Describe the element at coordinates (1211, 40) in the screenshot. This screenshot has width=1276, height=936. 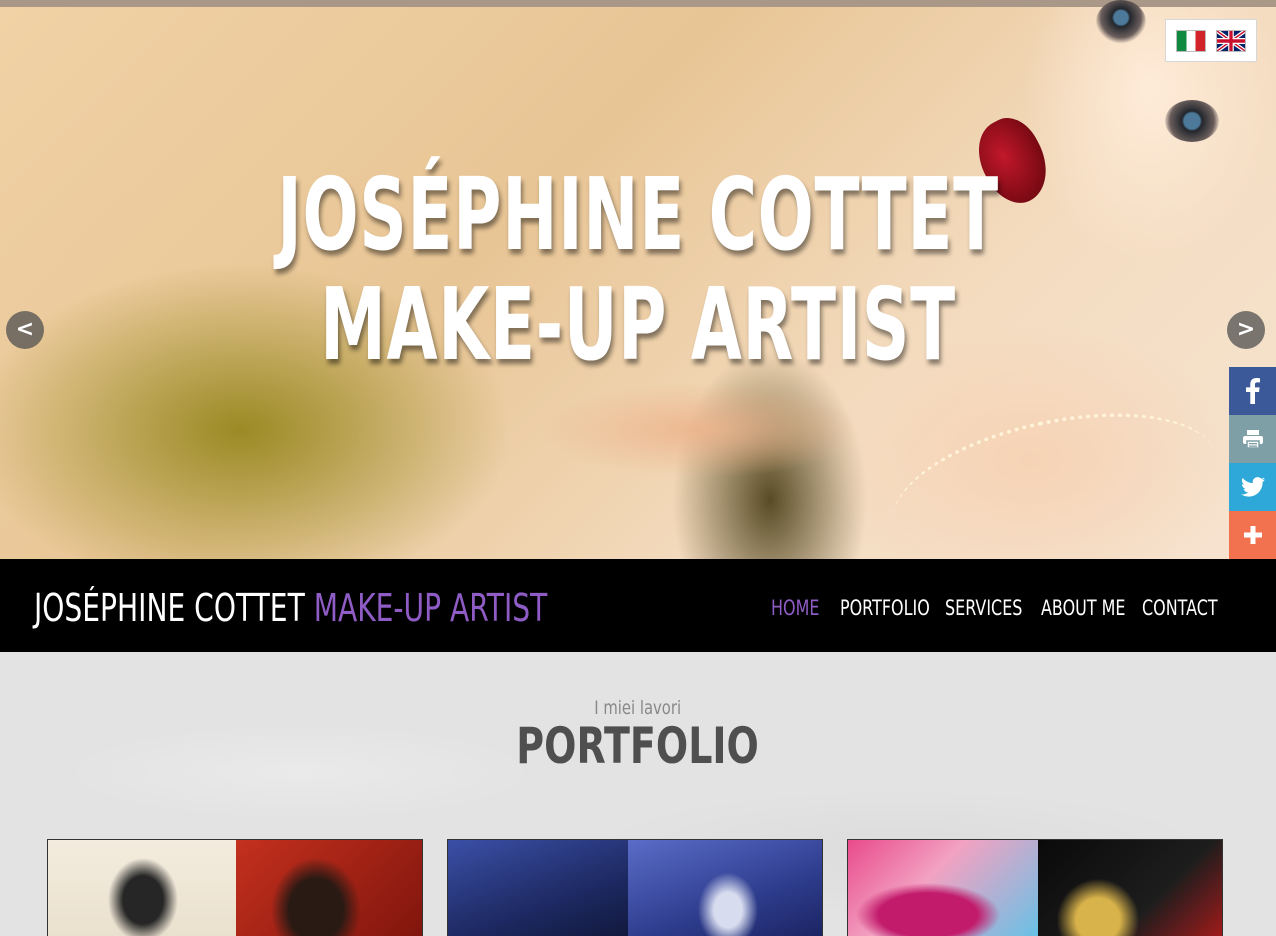
I see `language-switcher` at that location.